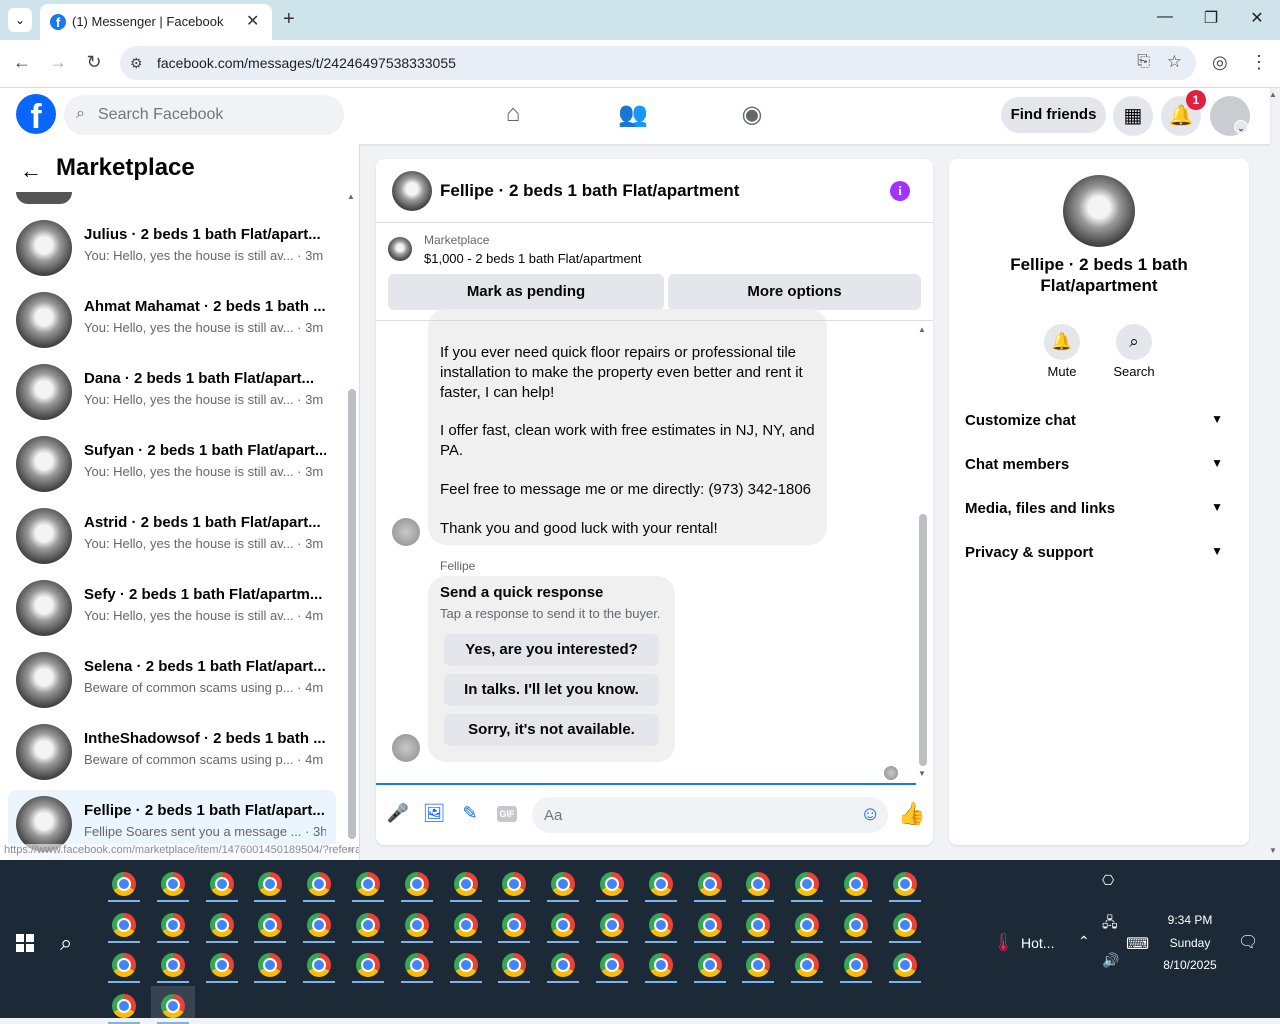 The width and height of the screenshot is (1280, 1024). What do you see at coordinates (911, 814) in the screenshot?
I see `thumbs-up-icon: 👍` at bounding box center [911, 814].